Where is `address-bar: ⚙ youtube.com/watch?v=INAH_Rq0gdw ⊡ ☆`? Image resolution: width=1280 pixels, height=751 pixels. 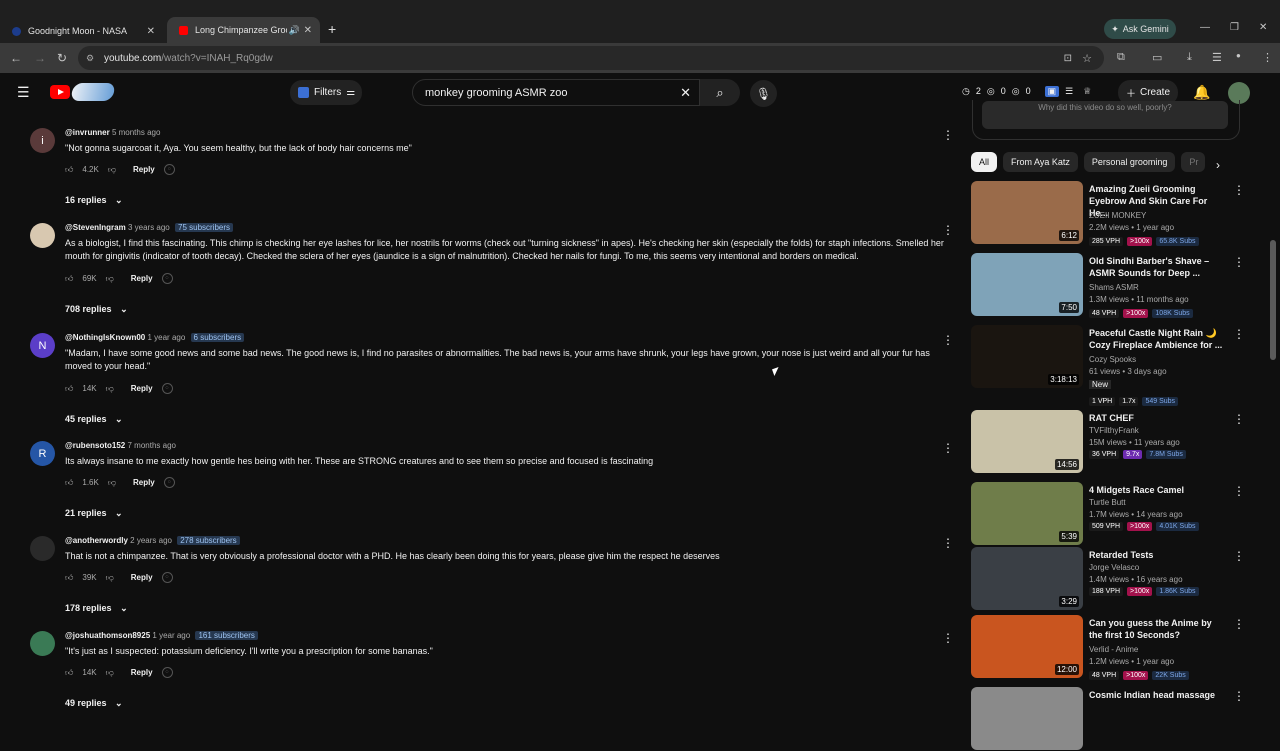
address-bar: ⚙ youtube.com/watch?v=INAH_Rq0gdw ⊡ ☆ is located at coordinates (591, 58).